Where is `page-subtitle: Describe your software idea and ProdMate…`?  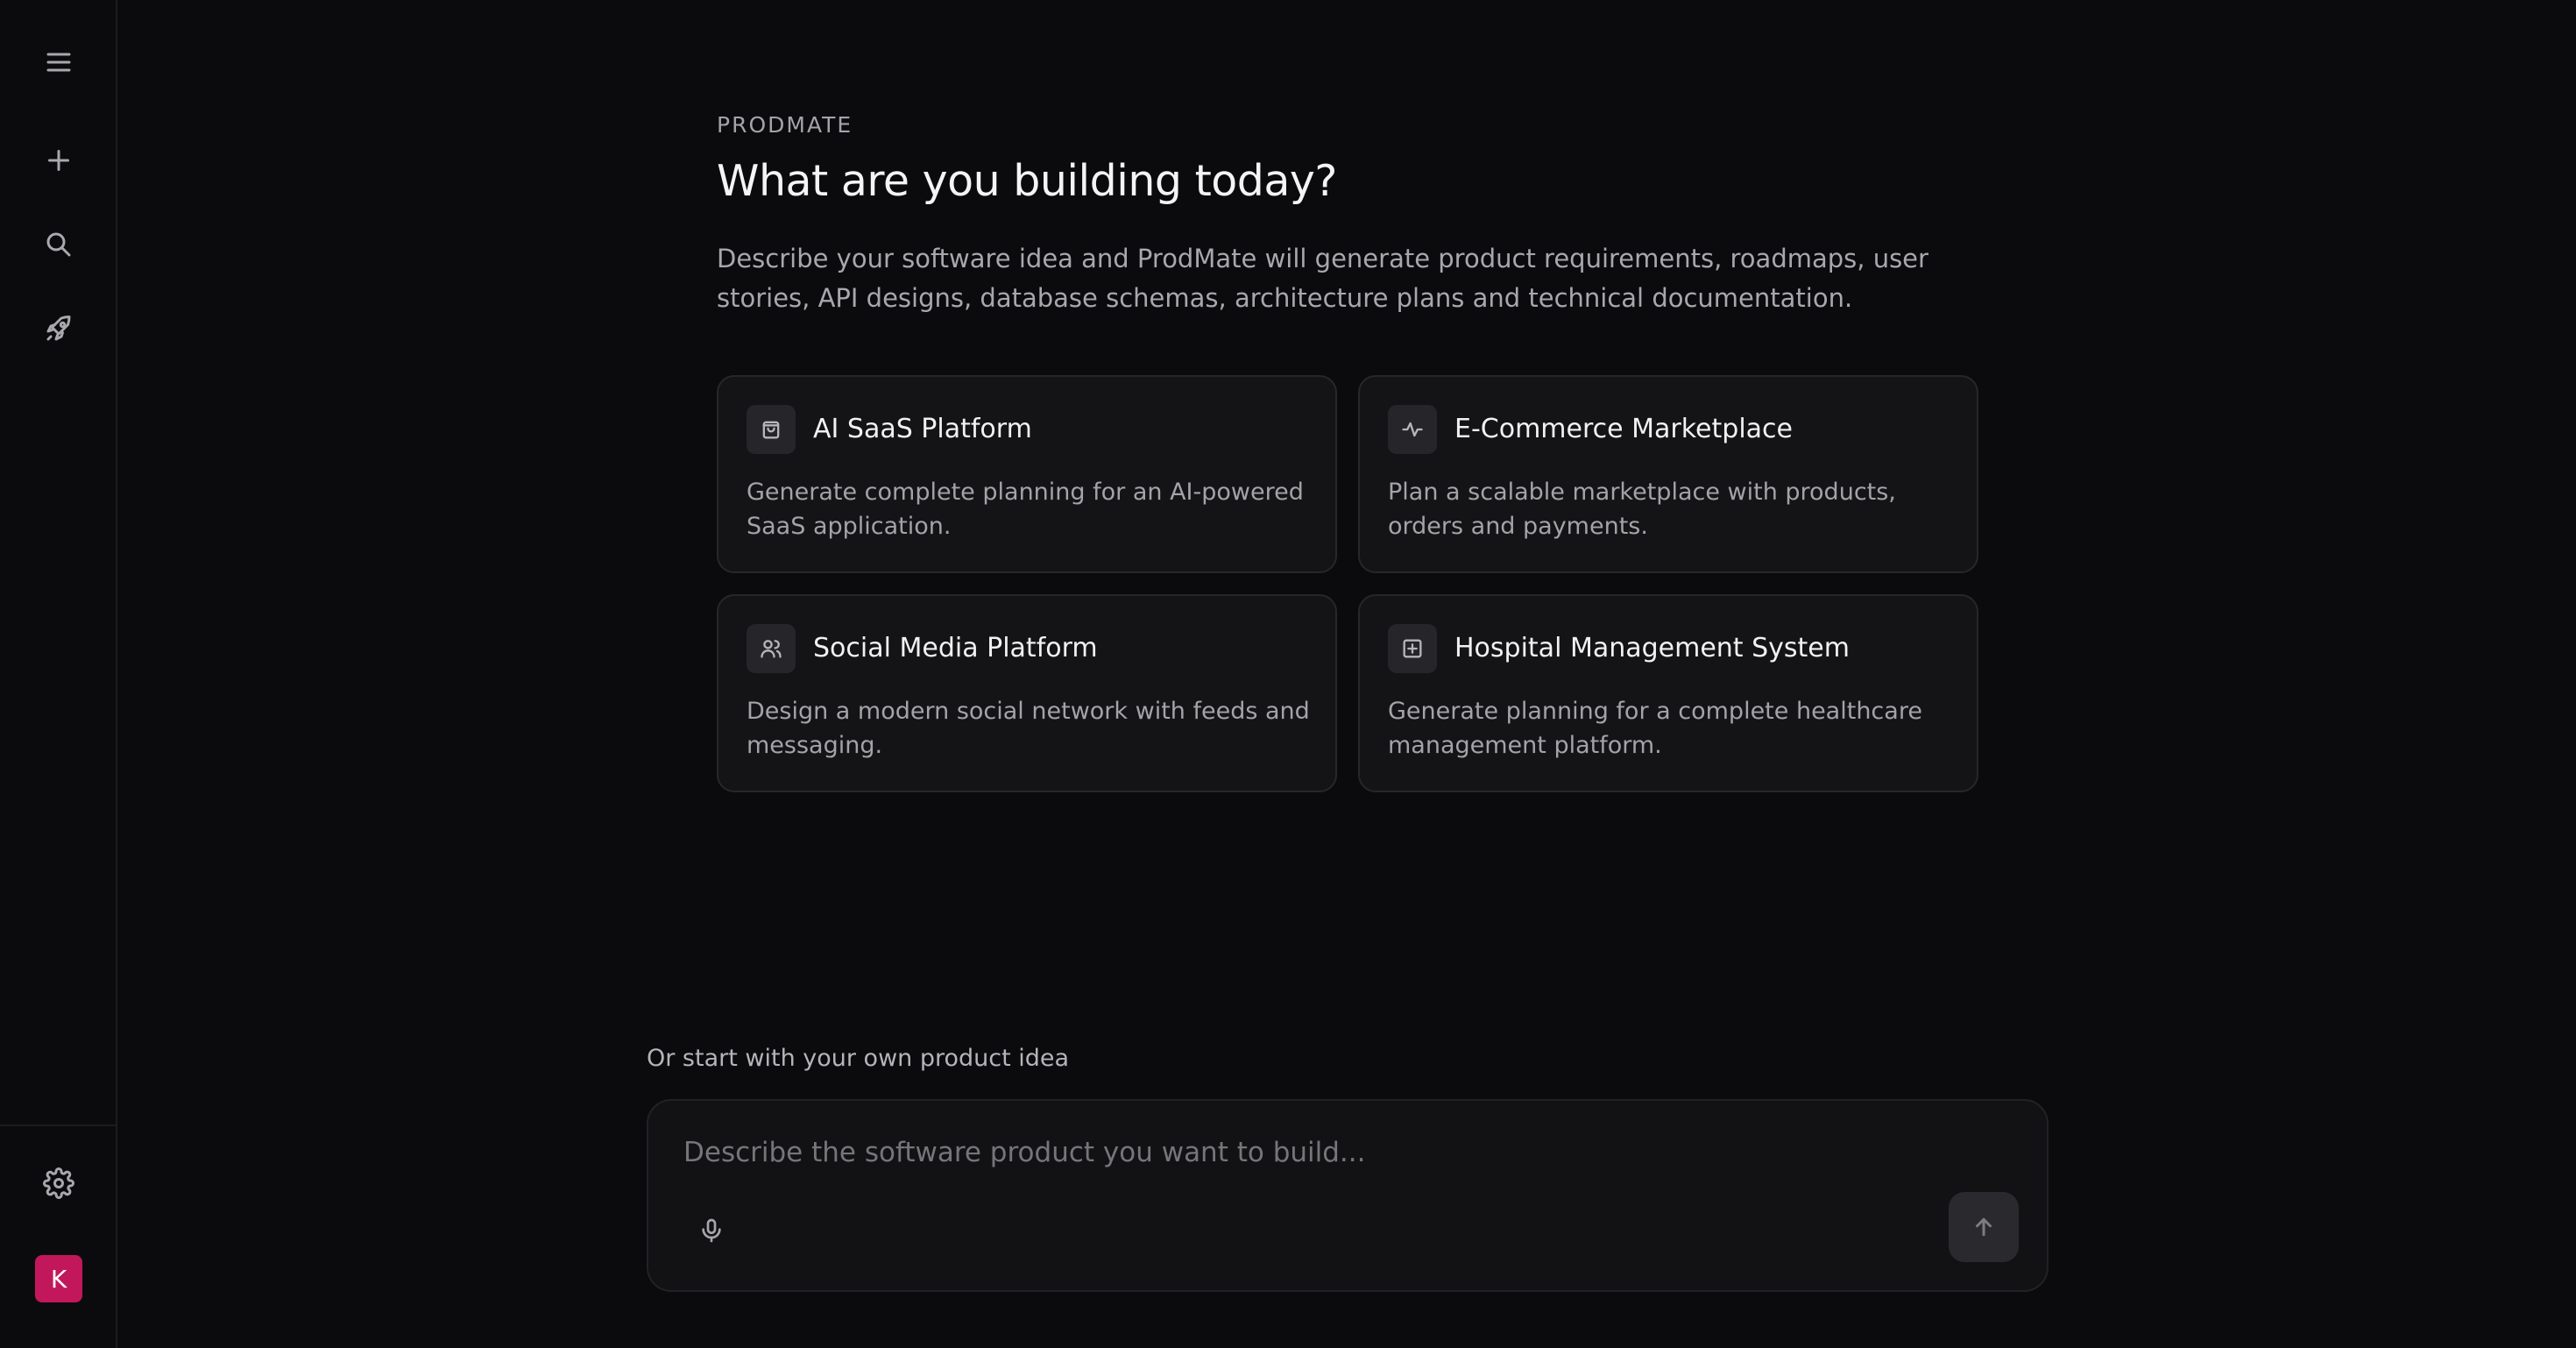 page-subtitle: Describe your software idea and ProdMate… is located at coordinates (1322, 278).